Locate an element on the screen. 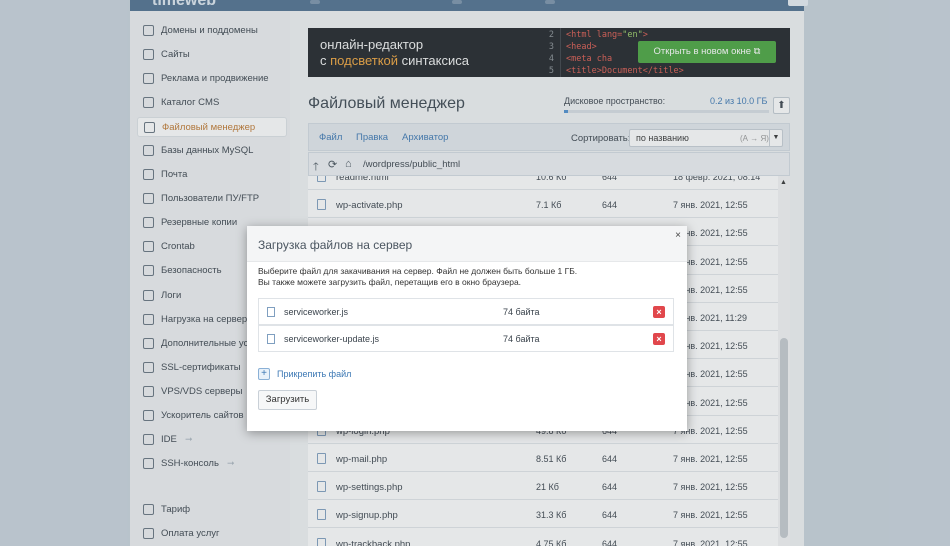 Image resolution: width=950 pixels, height=546 pixels. close-icon: × is located at coordinates (678, 236).